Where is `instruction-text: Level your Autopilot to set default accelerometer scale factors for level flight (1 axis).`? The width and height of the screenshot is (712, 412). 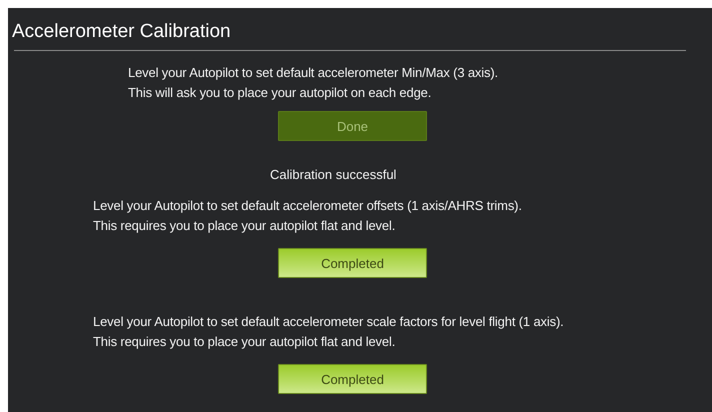 instruction-text: Level your Autopilot to set default accelerometer scale factors for level flight (1 axis). is located at coordinates (328, 322).